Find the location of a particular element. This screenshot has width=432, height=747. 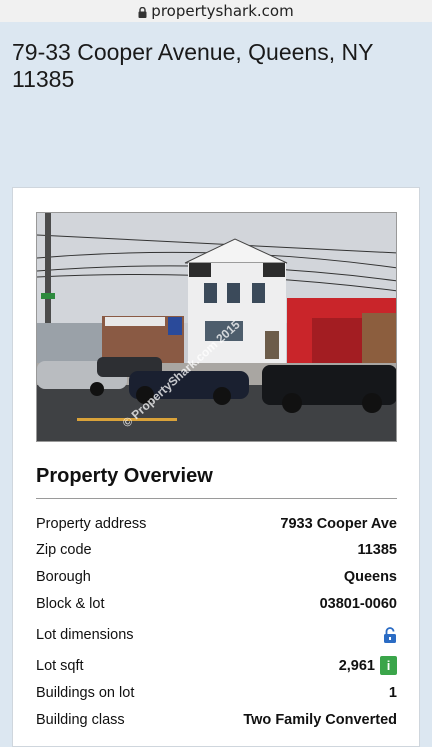

info-badge-icon: i is located at coordinates (388, 665).